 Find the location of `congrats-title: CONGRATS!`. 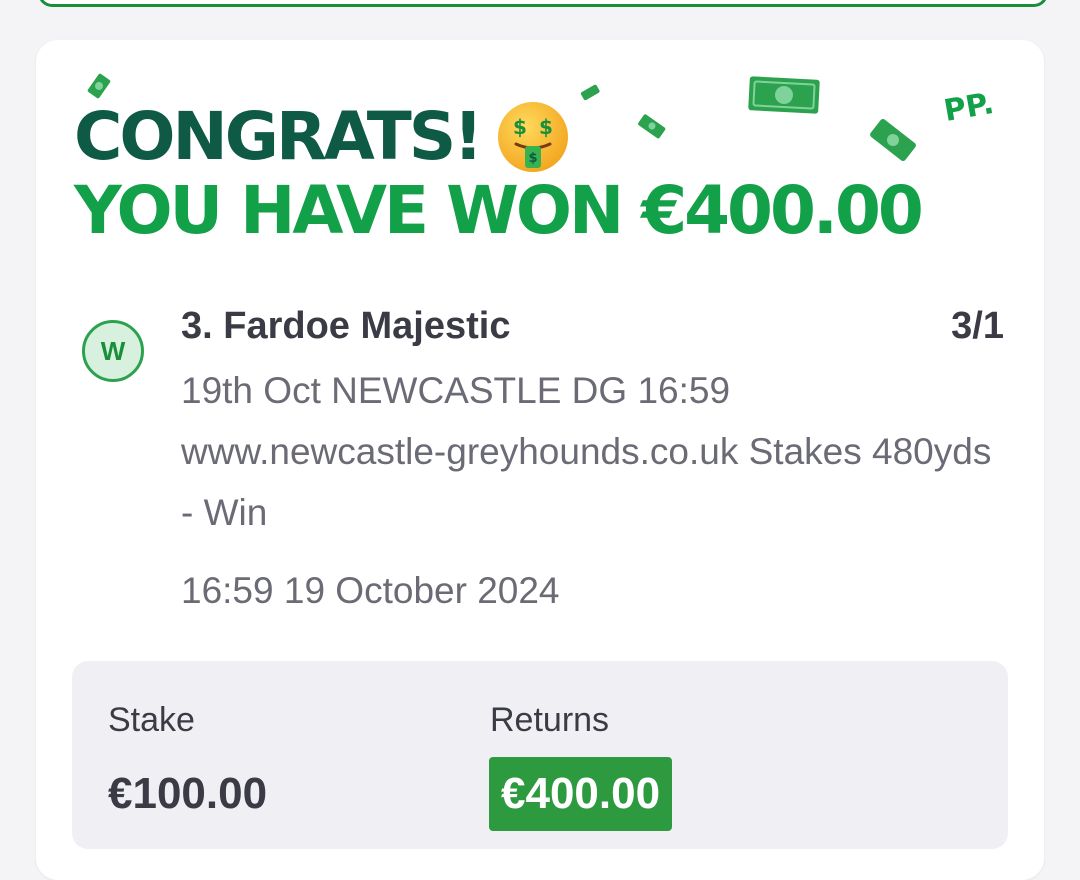

congrats-title: CONGRATS! is located at coordinates (278, 136).